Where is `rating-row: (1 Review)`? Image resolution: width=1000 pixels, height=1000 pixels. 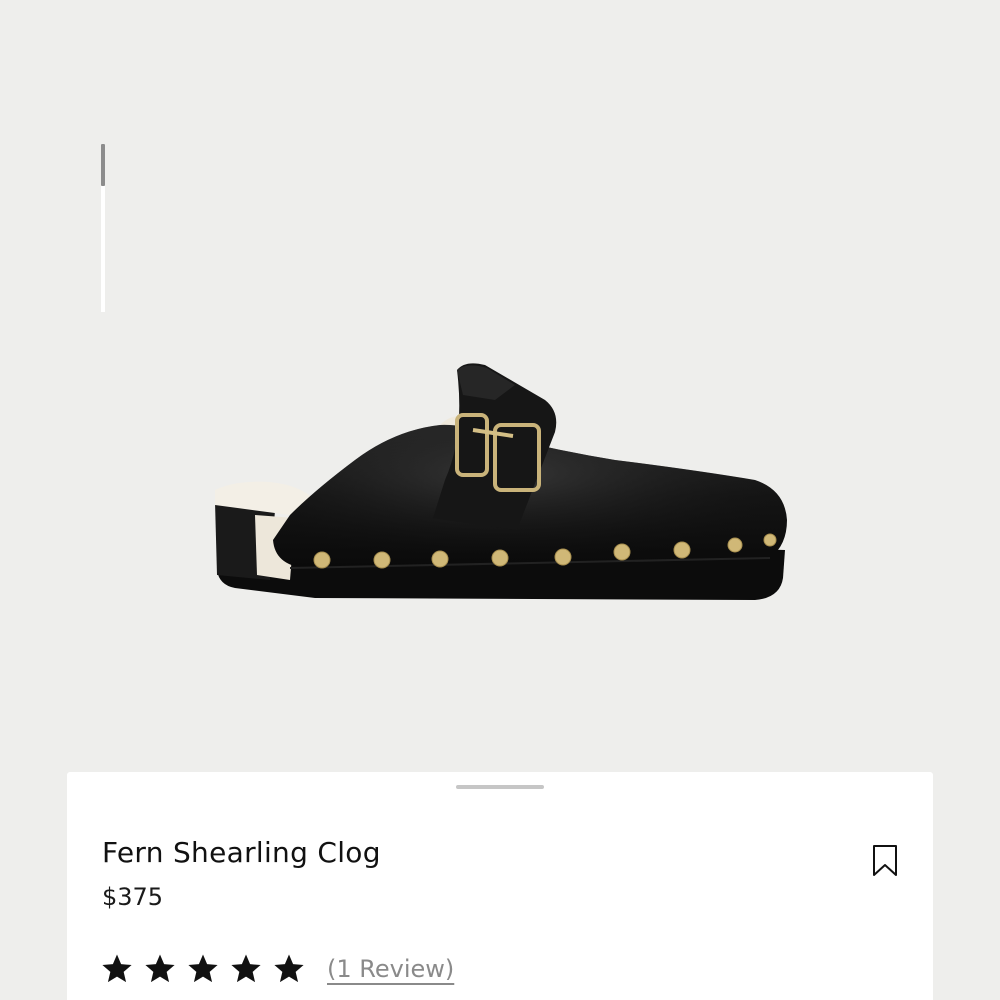 rating-row: (1 Review) is located at coordinates (277, 969).